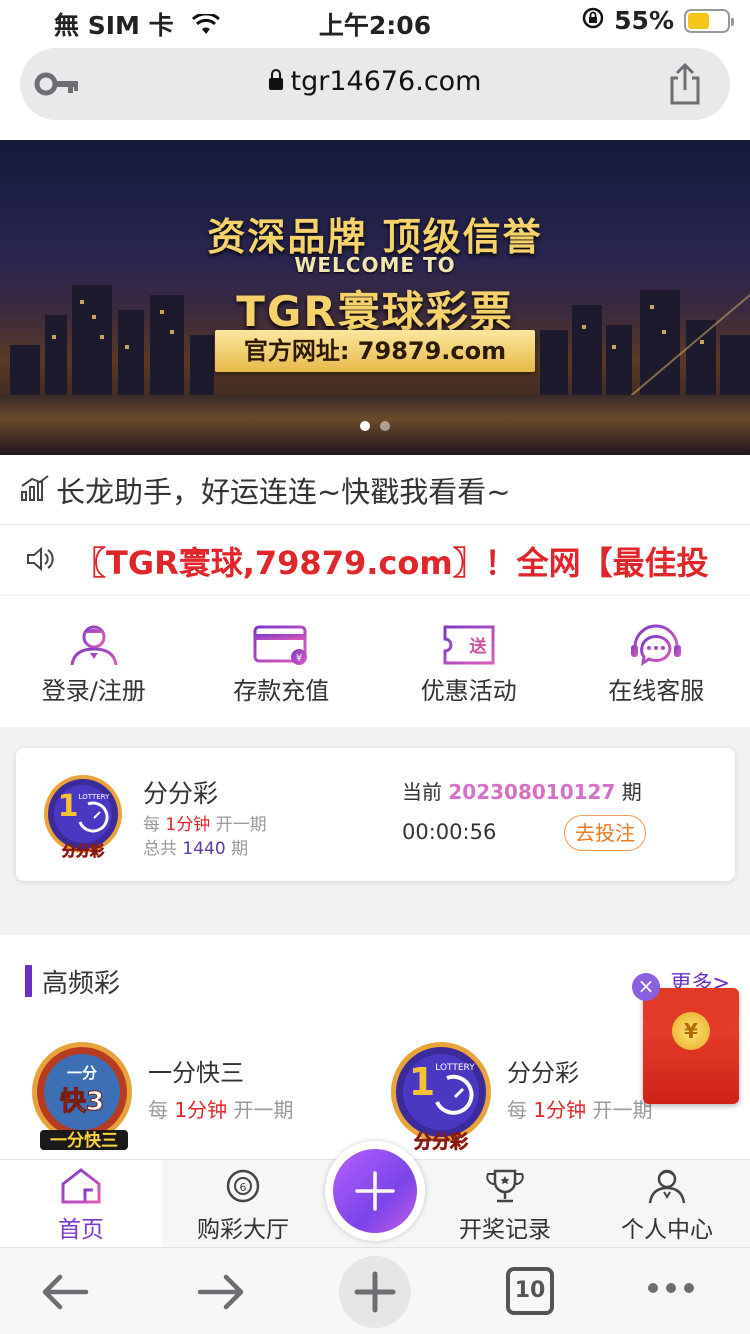 The width and height of the screenshot is (750, 1334). What do you see at coordinates (505, 1186) in the screenshot?
I see `trophy-icon` at bounding box center [505, 1186].